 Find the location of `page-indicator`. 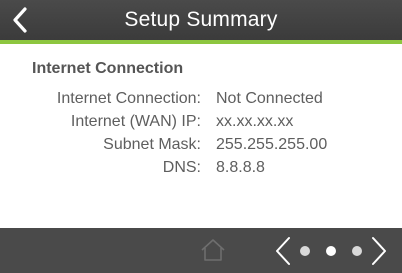

page-indicator is located at coordinates (331, 251).